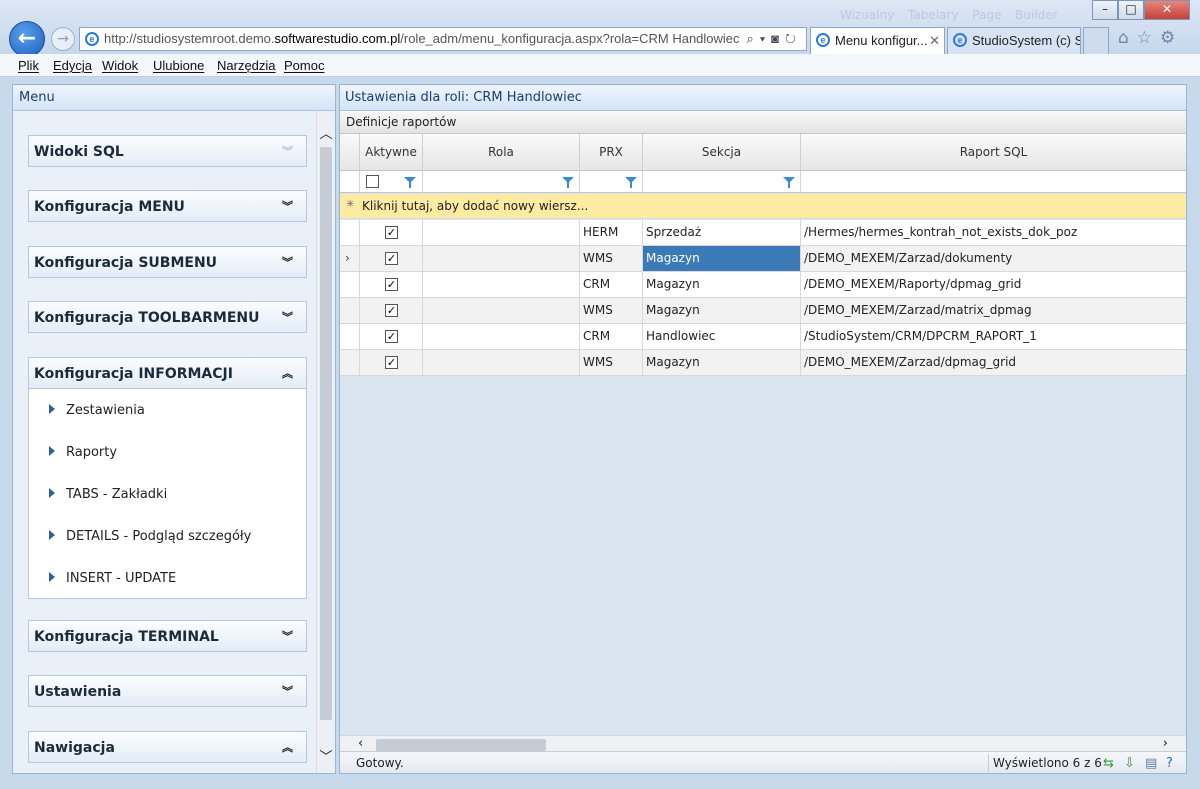  I want to click on cell-prx: HERM, so click(611, 232).